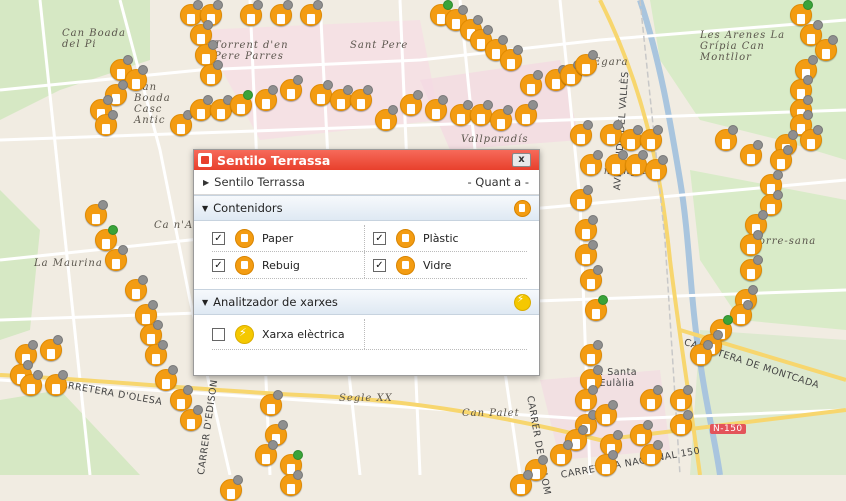 This screenshot has width=846, height=501. I want to click on close-button: x, so click(521, 160).